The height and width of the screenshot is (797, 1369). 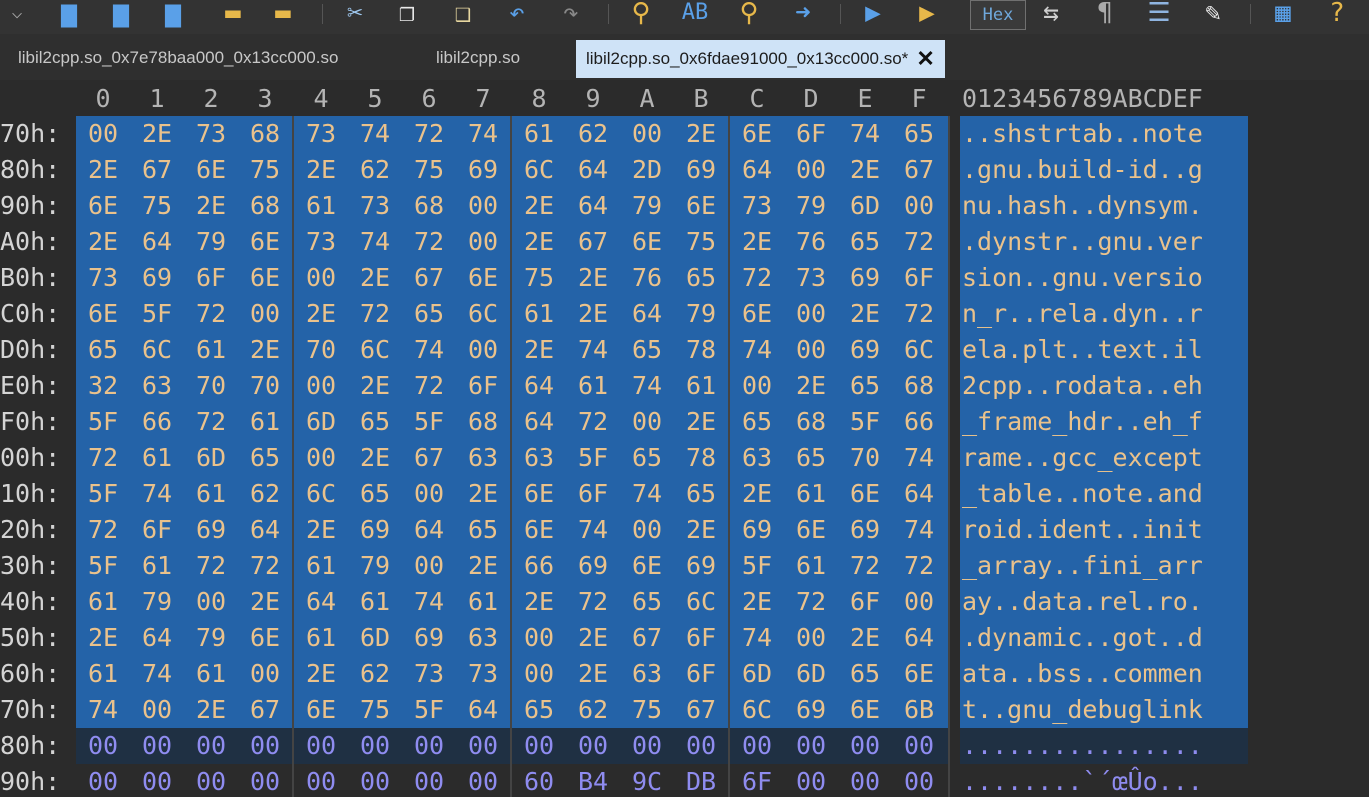 I want to click on highlight-icon: ✎, so click(x=1213, y=15).